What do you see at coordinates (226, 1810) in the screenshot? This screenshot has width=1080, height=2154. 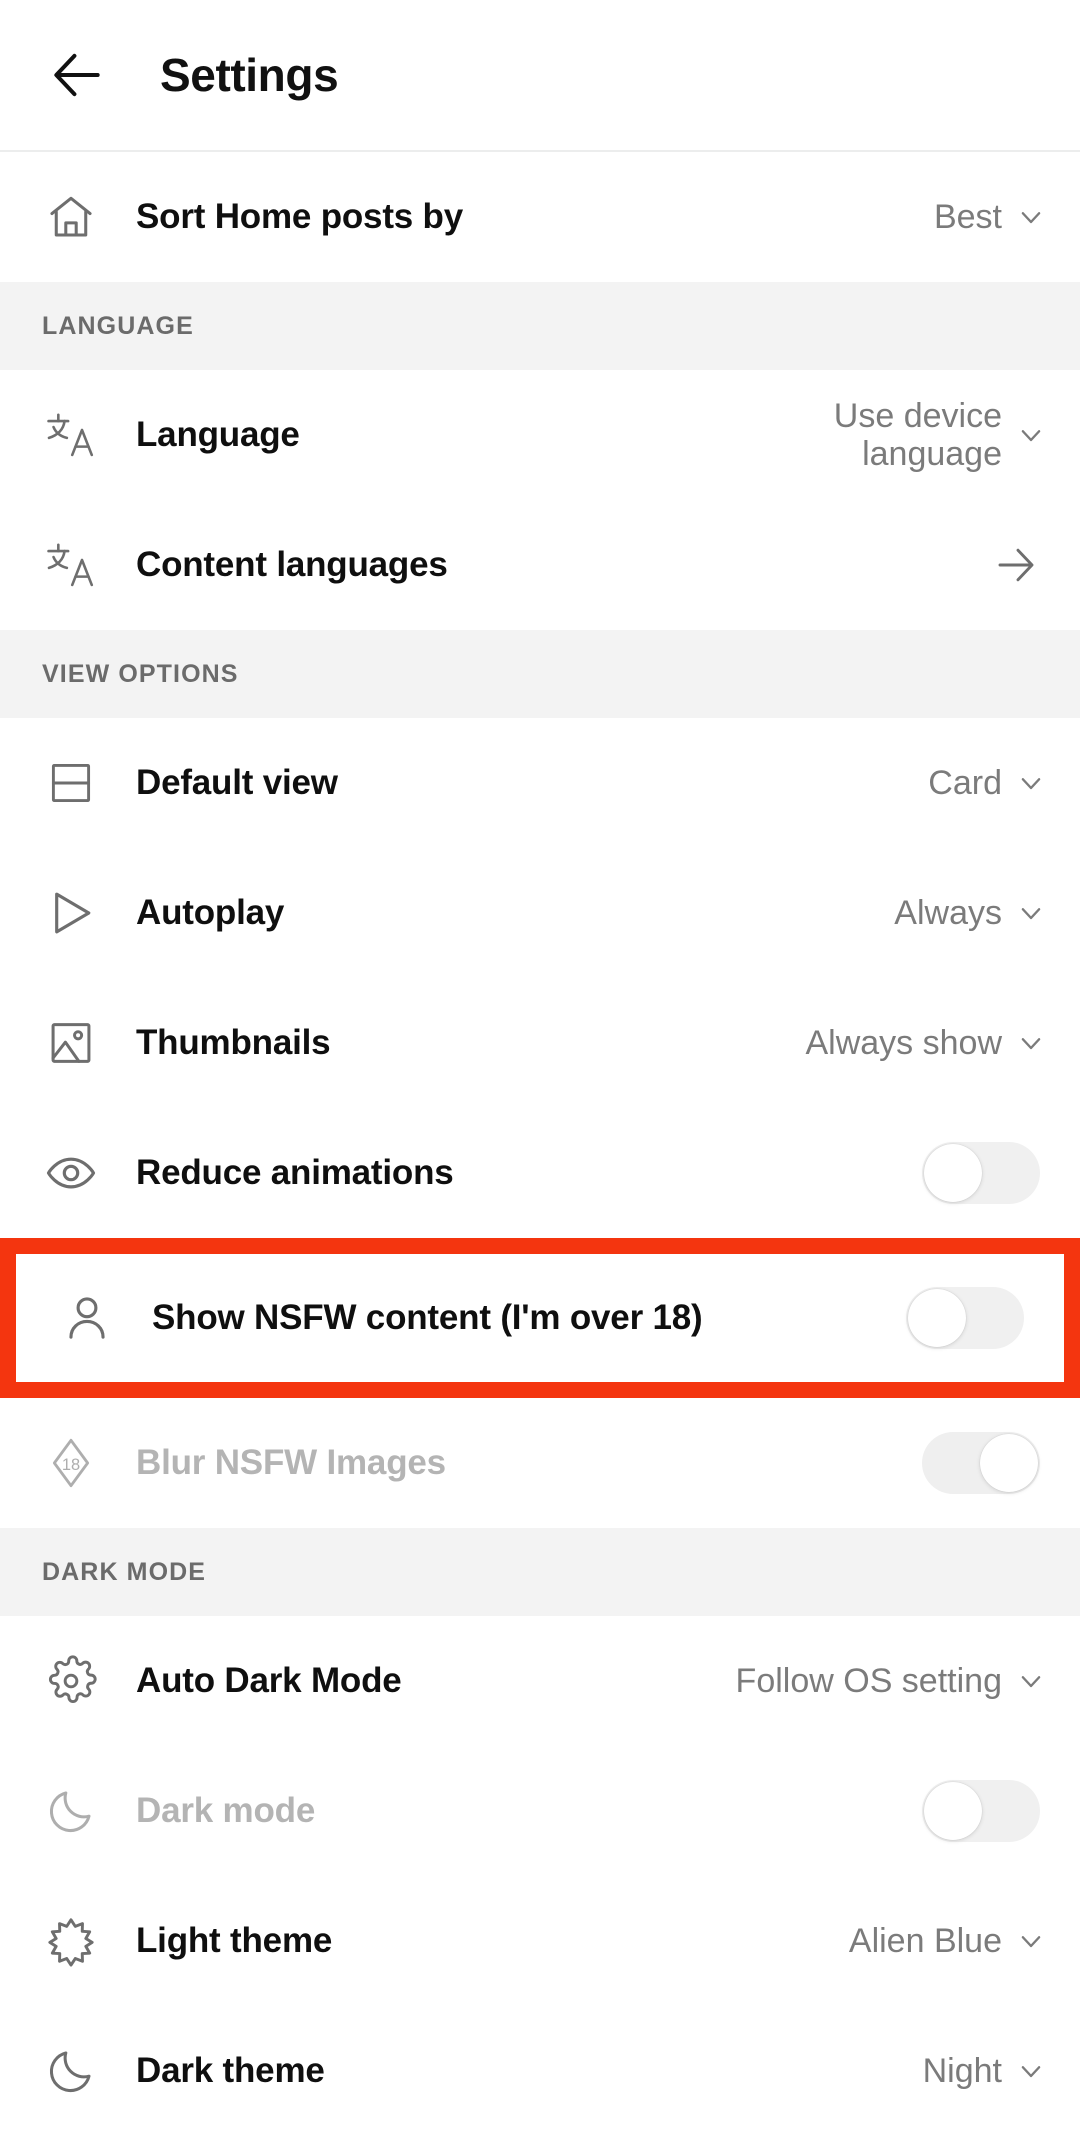 I see `settings-row-label: Dark mode` at bounding box center [226, 1810].